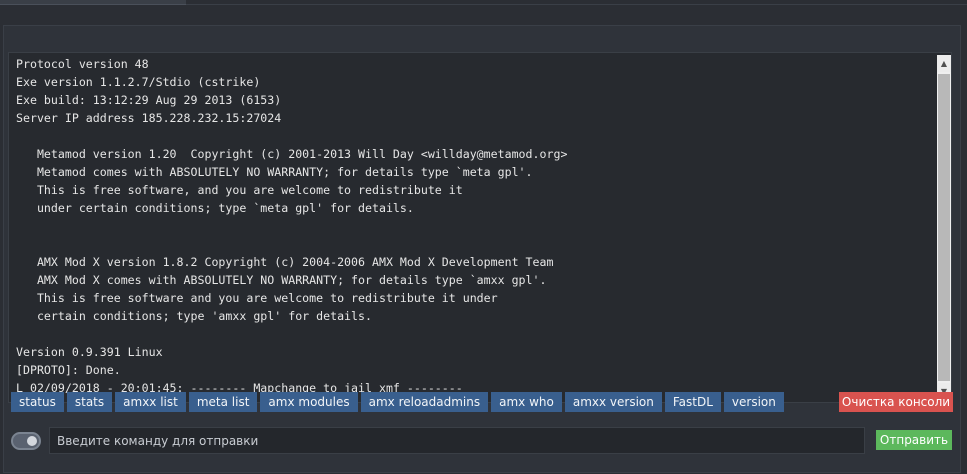 This screenshot has width=967, height=474. Describe the element at coordinates (613, 402) in the screenshot. I see `amxx-version-command-button: amxx version` at that location.